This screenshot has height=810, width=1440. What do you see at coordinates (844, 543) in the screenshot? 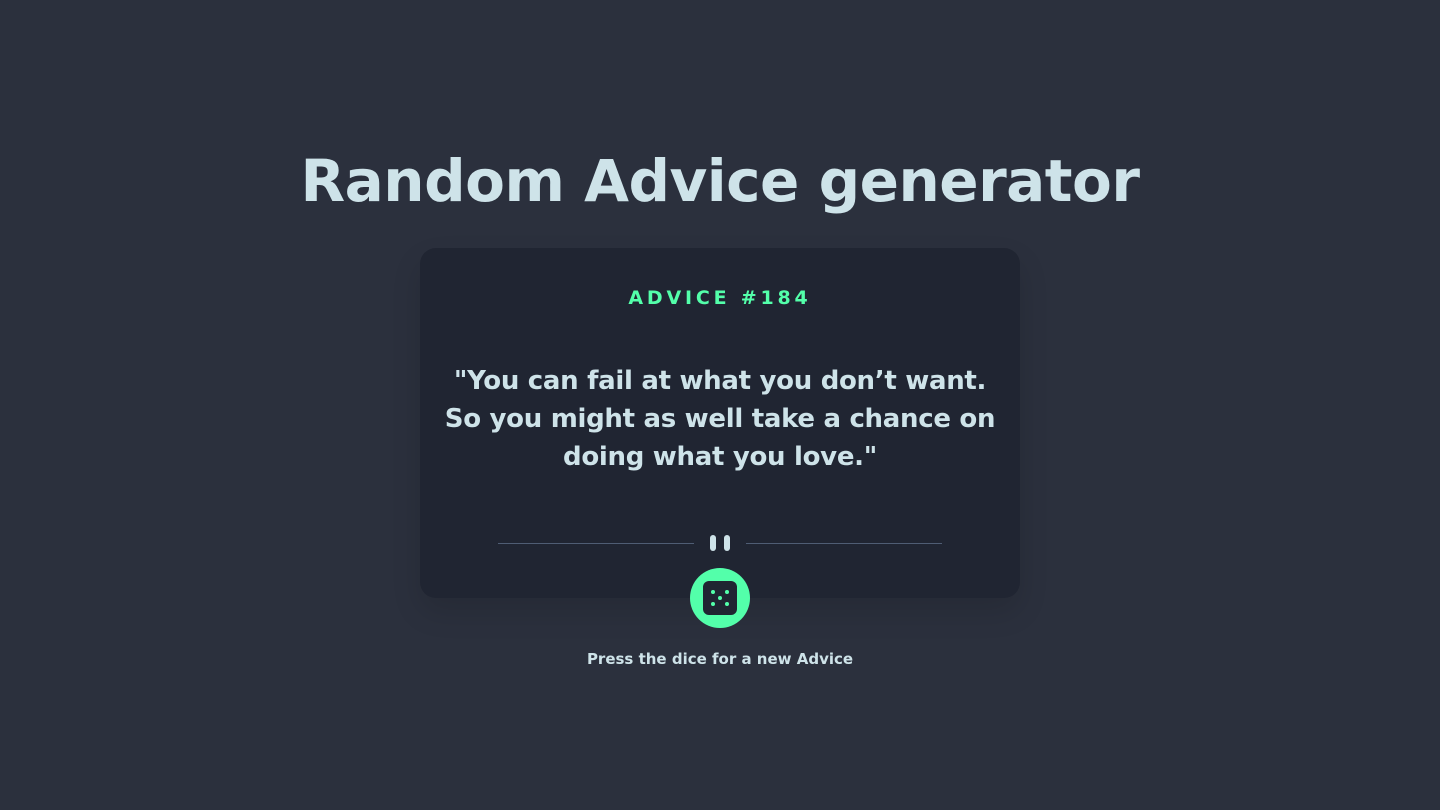
I see `divider-line-right` at bounding box center [844, 543].